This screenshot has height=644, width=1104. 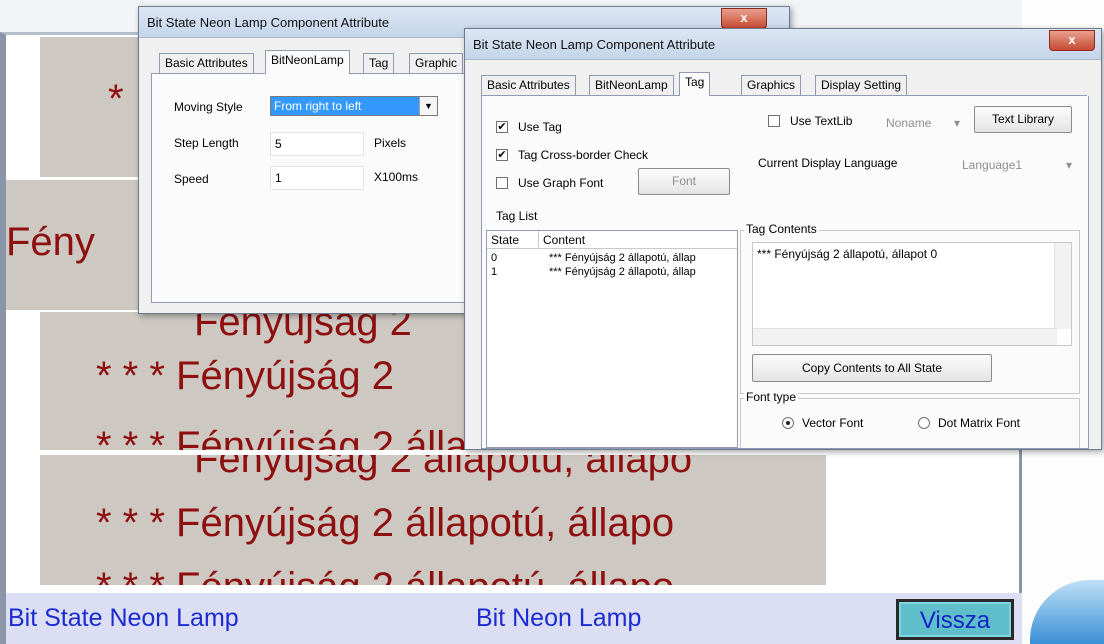 What do you see at coordinates (1062, 286) in the screenshot?
I see `vertical-scrollbar` at bounding box center [1062, 286].